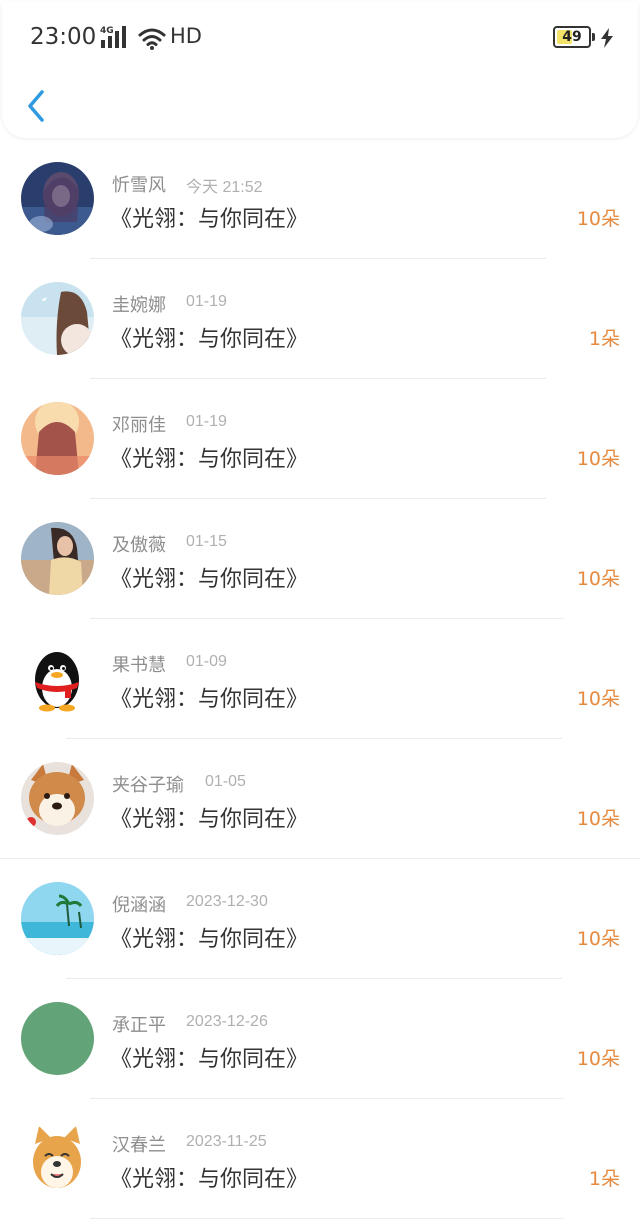 This screenshot has width=640, height=1219. What do you see at coordinates (227, 901) in the screenshot?
I see `timestamp: 2023-12-30` at bounding box center [227, 901].